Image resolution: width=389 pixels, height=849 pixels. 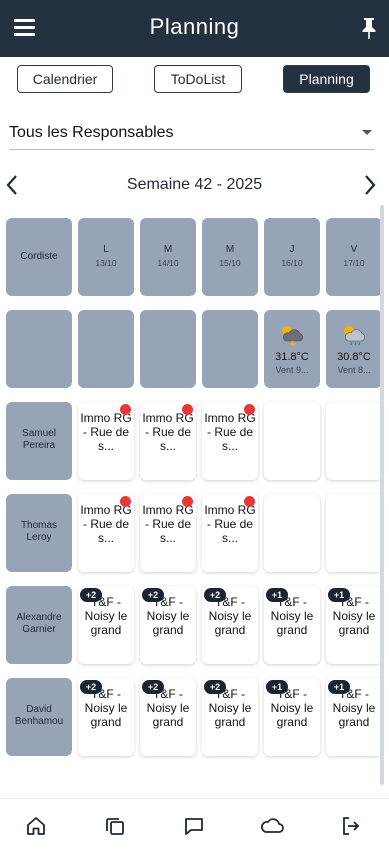 I want to click on cordiste-name: Thomas Leroy, so click(x=39, y=531).